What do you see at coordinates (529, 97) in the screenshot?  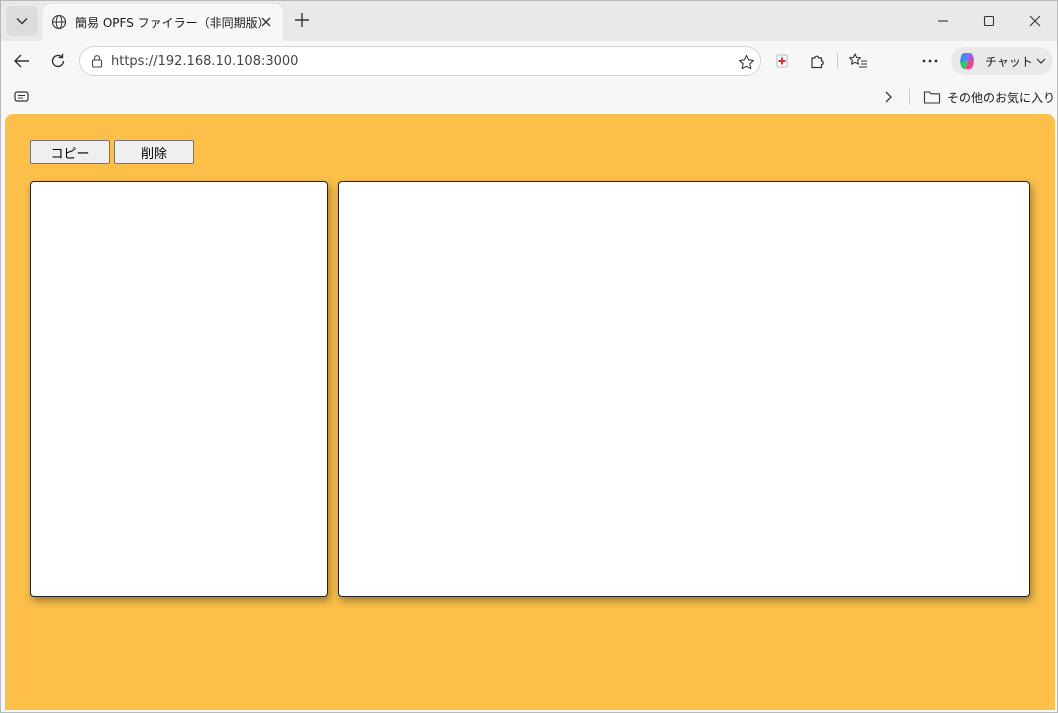 I see `favorites-bar: その他のお気に入り` at bounding box center [529, 97].